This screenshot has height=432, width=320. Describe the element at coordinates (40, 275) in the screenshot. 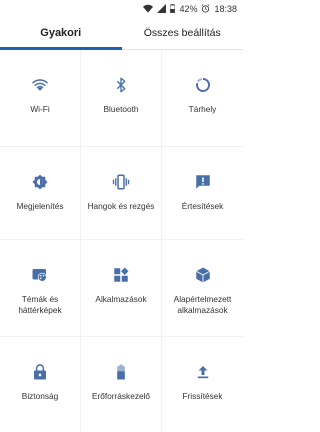

I see `themes-icon` at that location.